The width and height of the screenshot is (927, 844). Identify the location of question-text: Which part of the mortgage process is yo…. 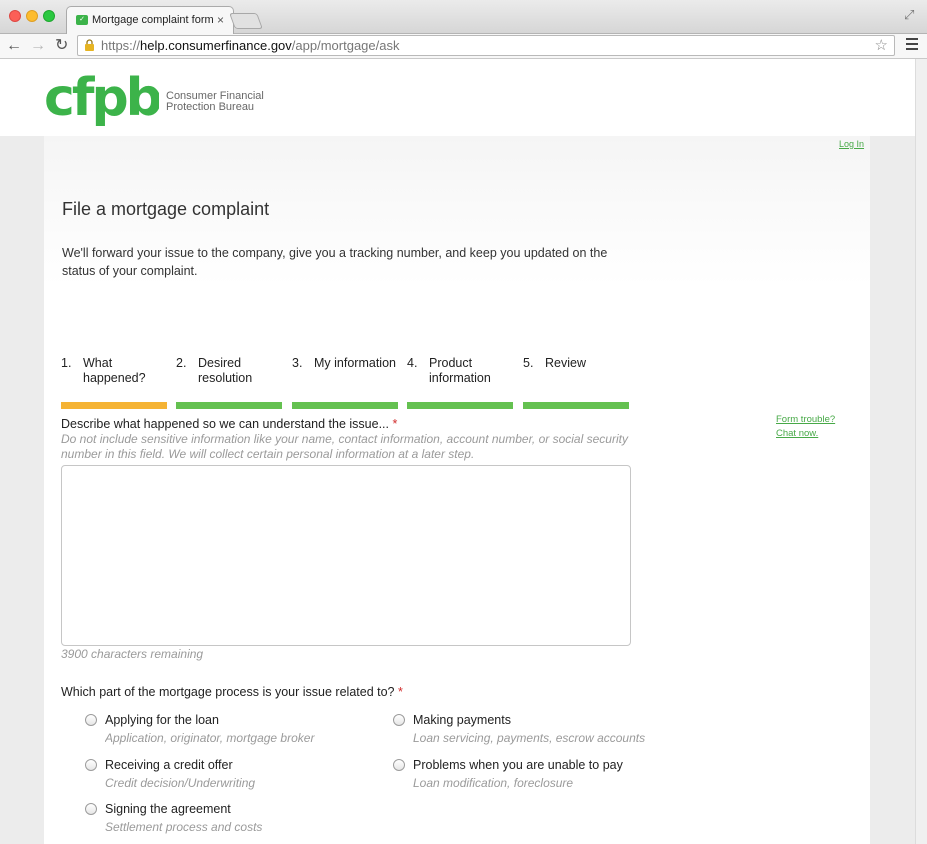
(228, 692).